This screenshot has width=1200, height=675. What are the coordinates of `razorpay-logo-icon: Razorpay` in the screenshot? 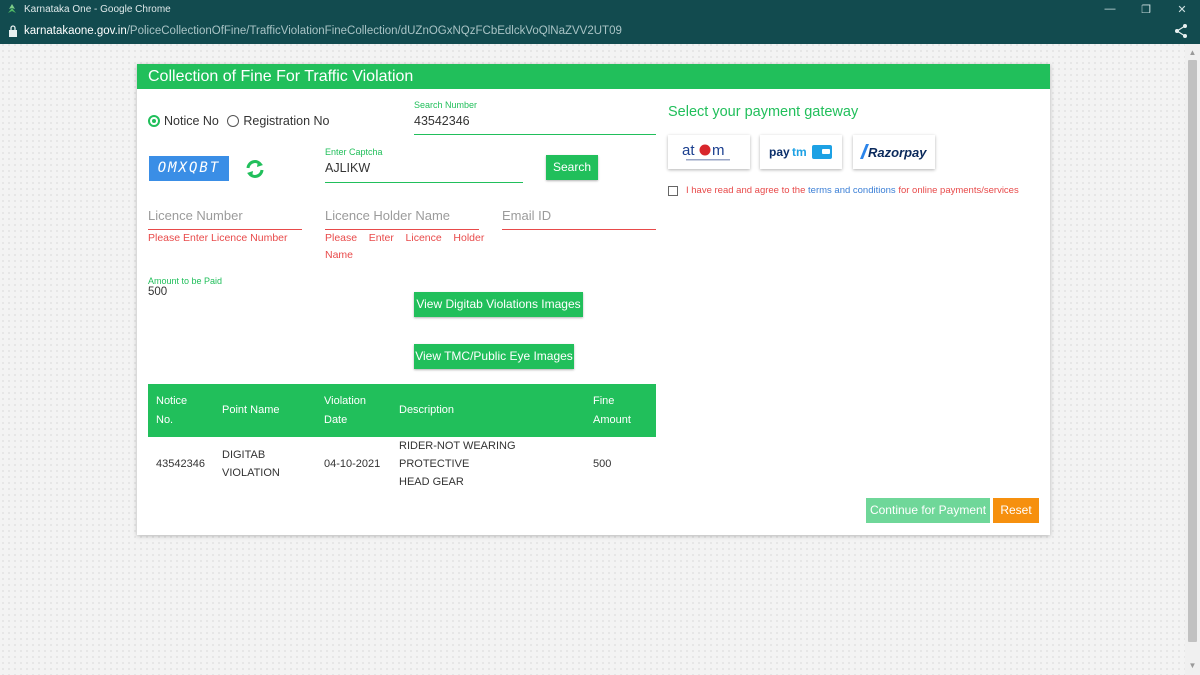 It's located at (893, 152).